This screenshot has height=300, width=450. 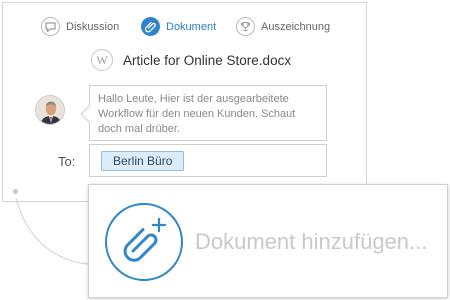 What do you see at coordinates (245, 26) in the screenshot?
I see `trophy-icon` at bounding box center [245, 26].